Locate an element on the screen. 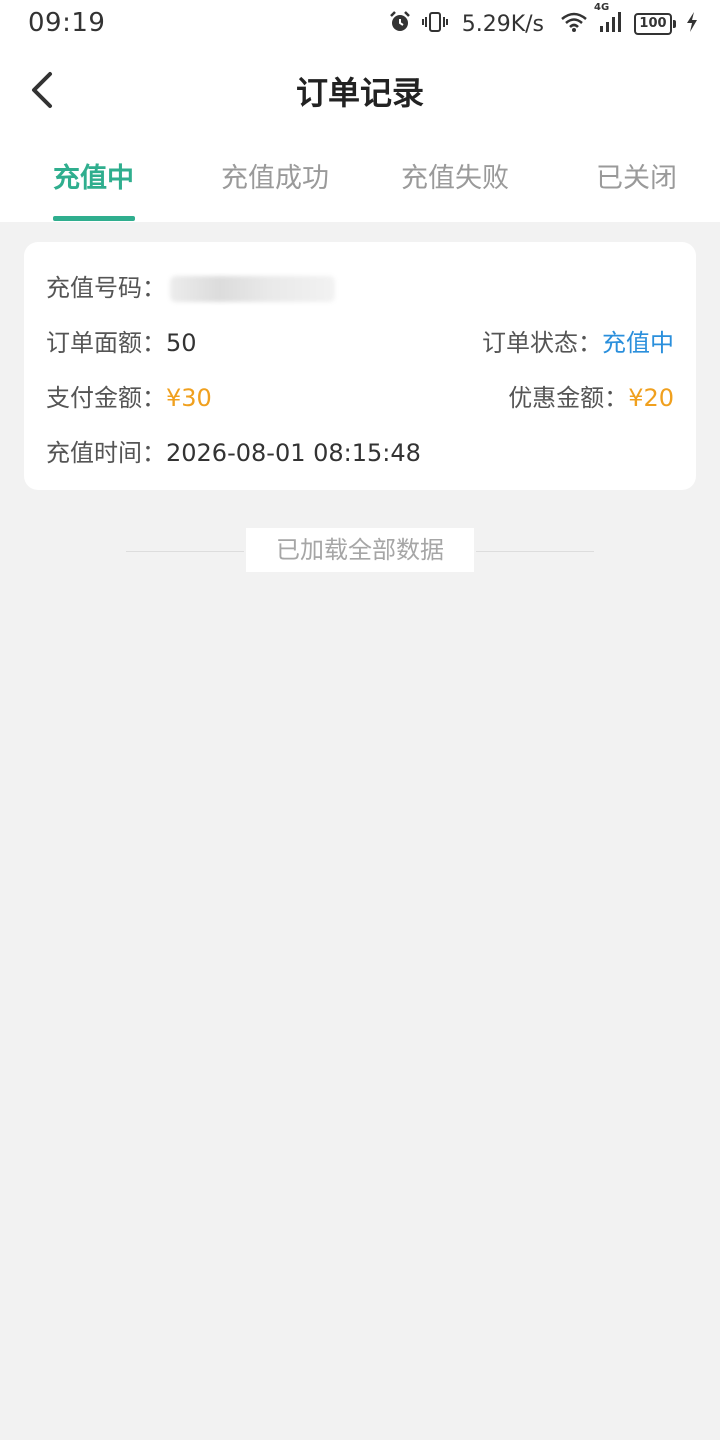  discount: 优惠金额：¥20 is located at coordinates (591, 395).